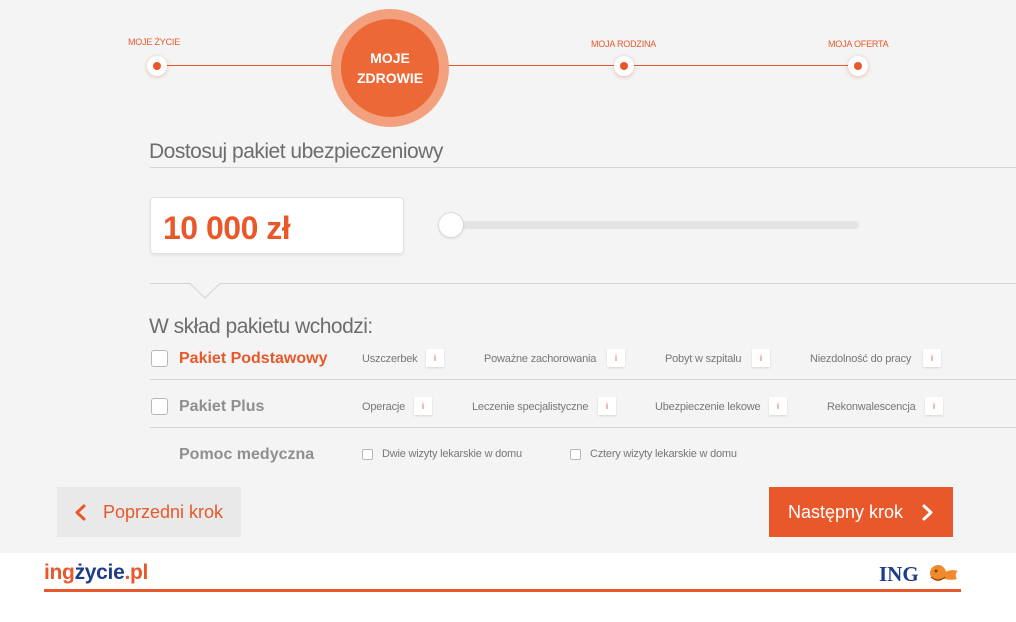 The height and width of the screenshot is (622, 1016). Describe the element at coordinates (59, 572) in the screenshot. I see `logo-prefix: ing` at that location.